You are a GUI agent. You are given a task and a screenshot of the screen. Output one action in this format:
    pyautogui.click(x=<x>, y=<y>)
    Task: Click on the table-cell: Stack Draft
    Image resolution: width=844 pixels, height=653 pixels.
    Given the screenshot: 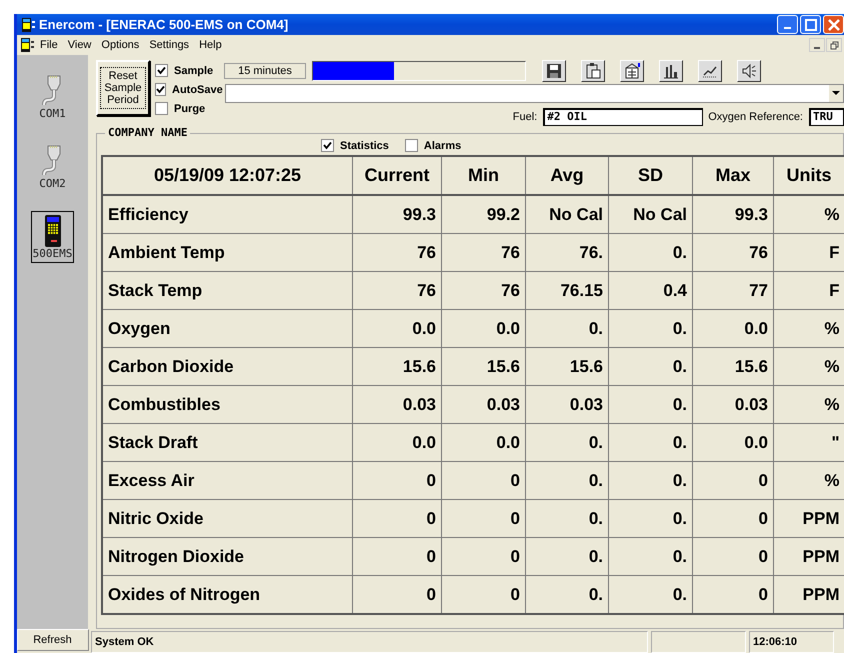 What is the action you would take?
    pyautogui.click(x=227, y=443)
    